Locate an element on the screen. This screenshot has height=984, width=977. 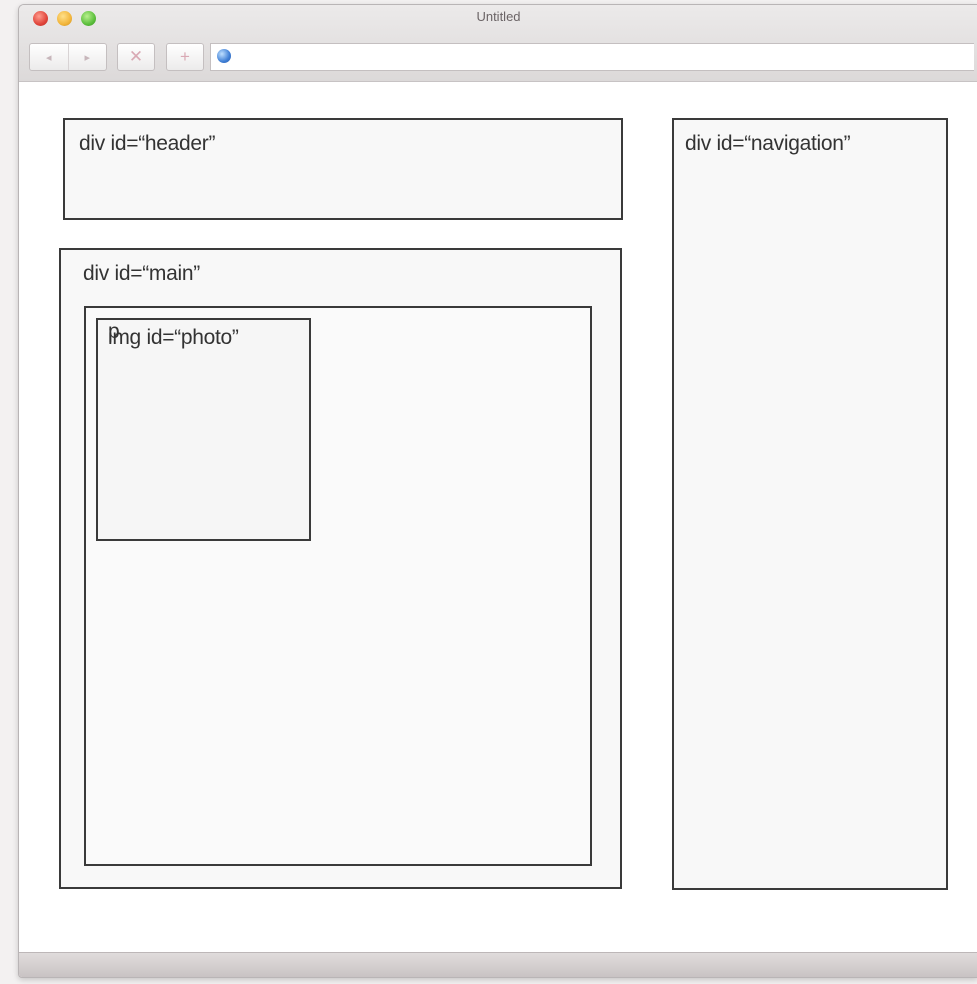
back-button: ◂ is located at coordinates (49, 57).